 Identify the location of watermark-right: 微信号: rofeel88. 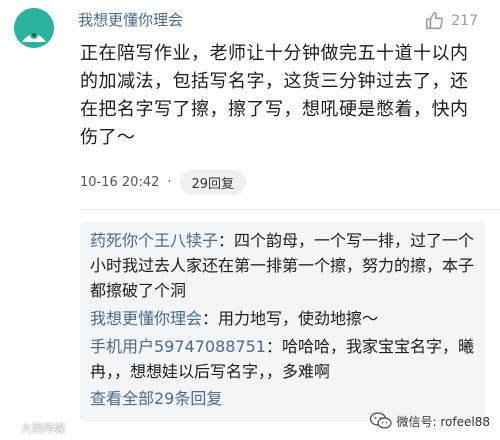
(429, 421).